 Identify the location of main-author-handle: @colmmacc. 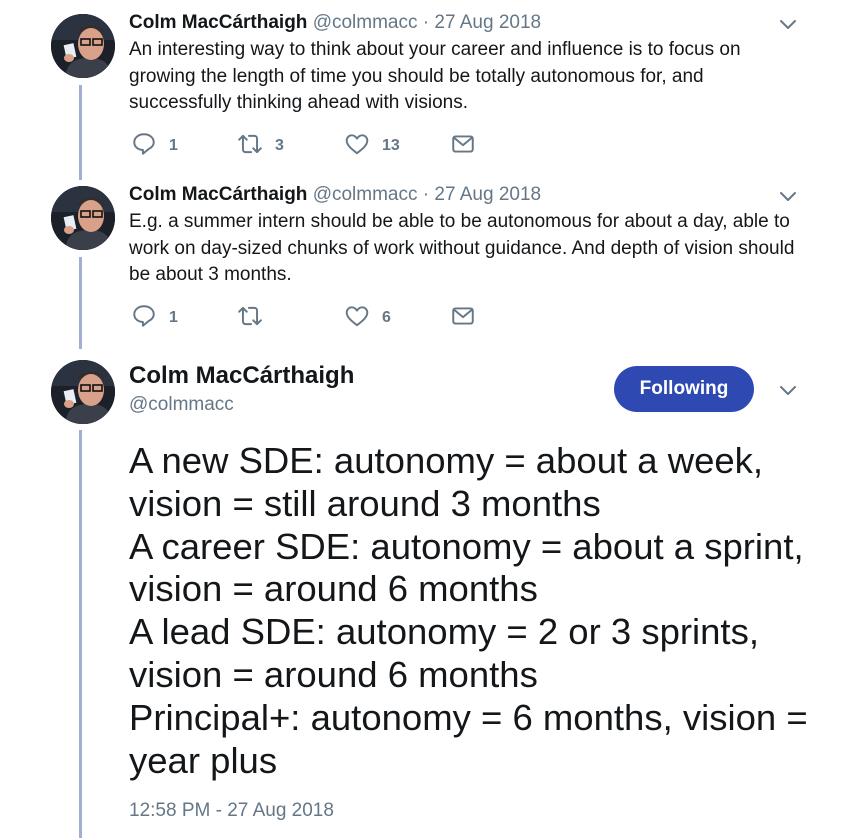
(181, 405).